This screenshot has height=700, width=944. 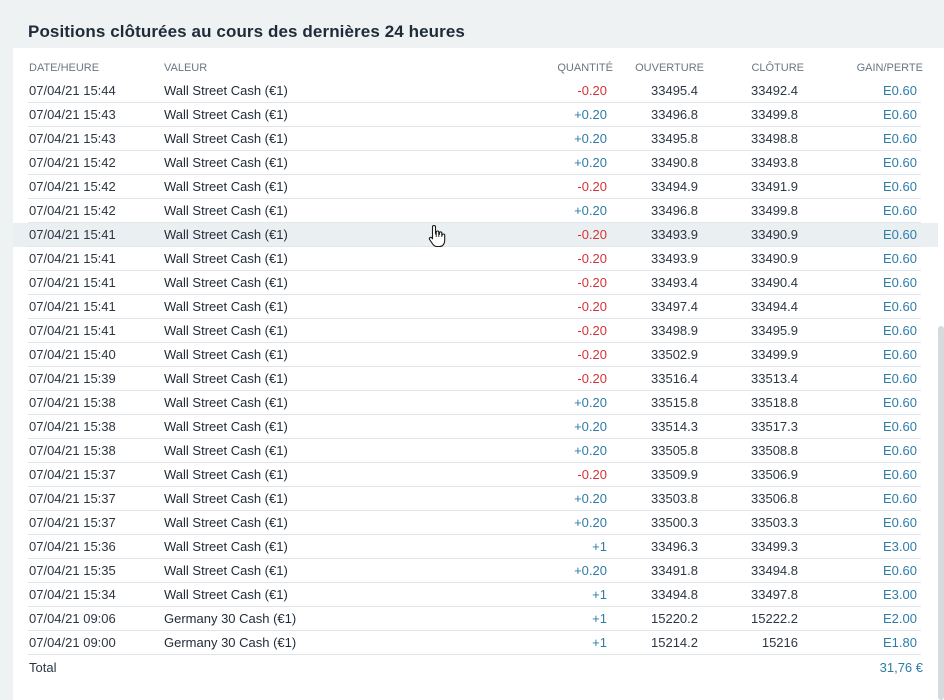 What do you see at coordinates (72, 546) in the screenshot?
I see `cell-date: 07/04/21 15:36` at bounding box center [72, 546].